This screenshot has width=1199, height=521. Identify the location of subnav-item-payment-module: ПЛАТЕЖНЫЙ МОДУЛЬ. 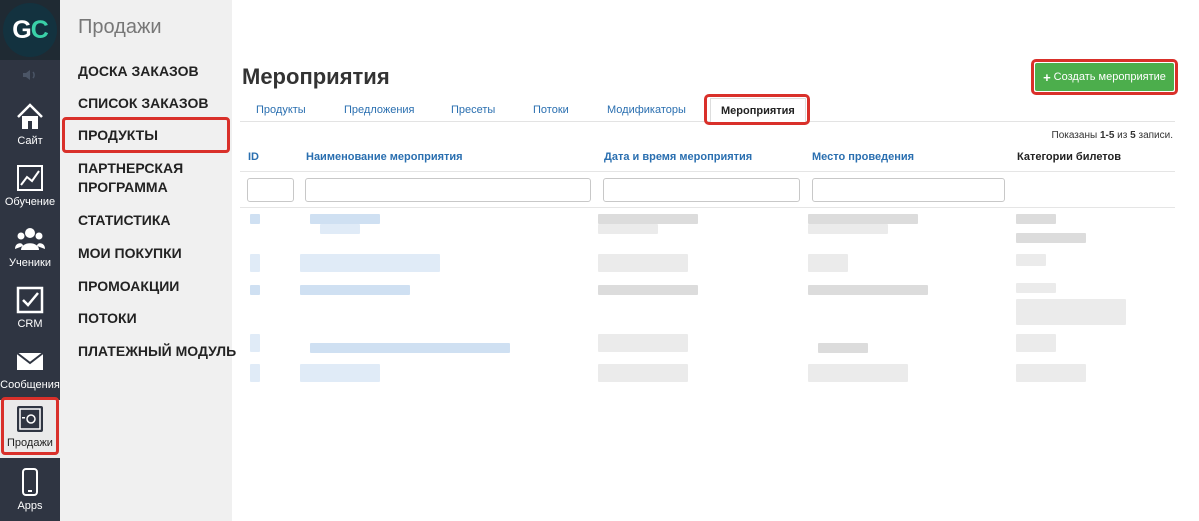
(158, 351).